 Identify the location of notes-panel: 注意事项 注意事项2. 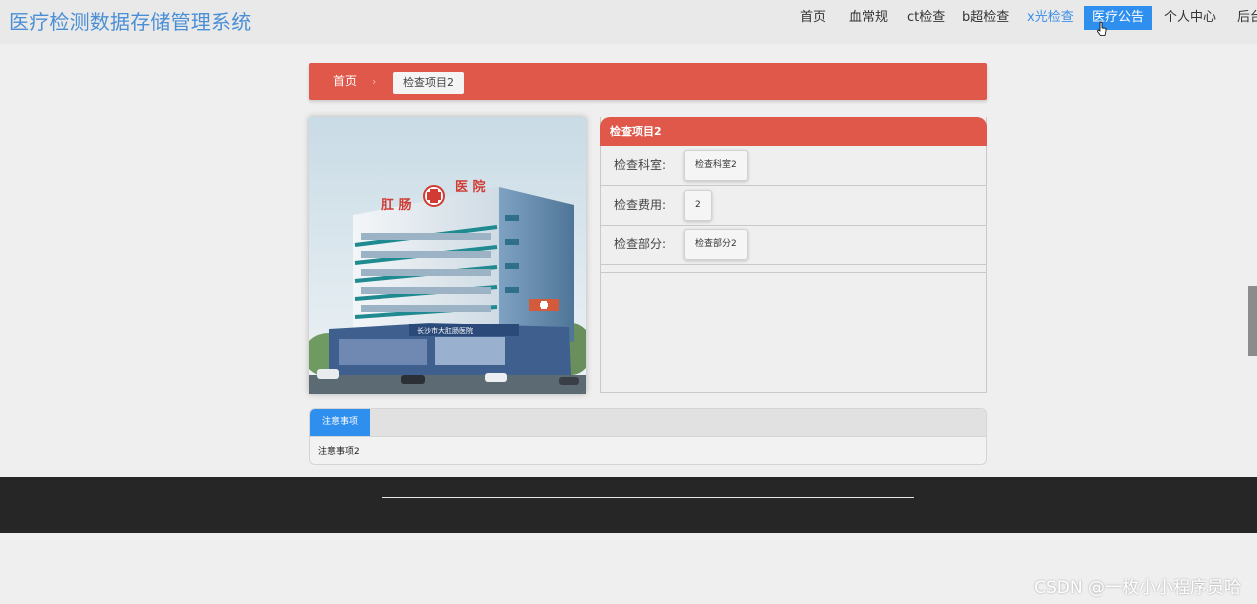
(648, 436).